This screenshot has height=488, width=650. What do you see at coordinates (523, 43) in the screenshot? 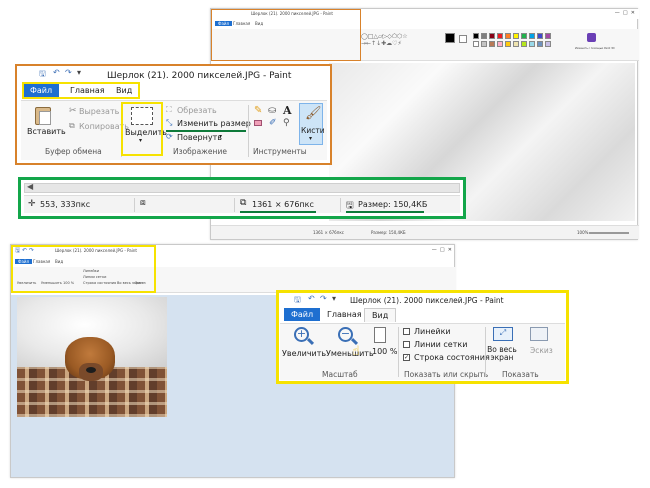
I see `color-palette` at bounding box center [523, 43].